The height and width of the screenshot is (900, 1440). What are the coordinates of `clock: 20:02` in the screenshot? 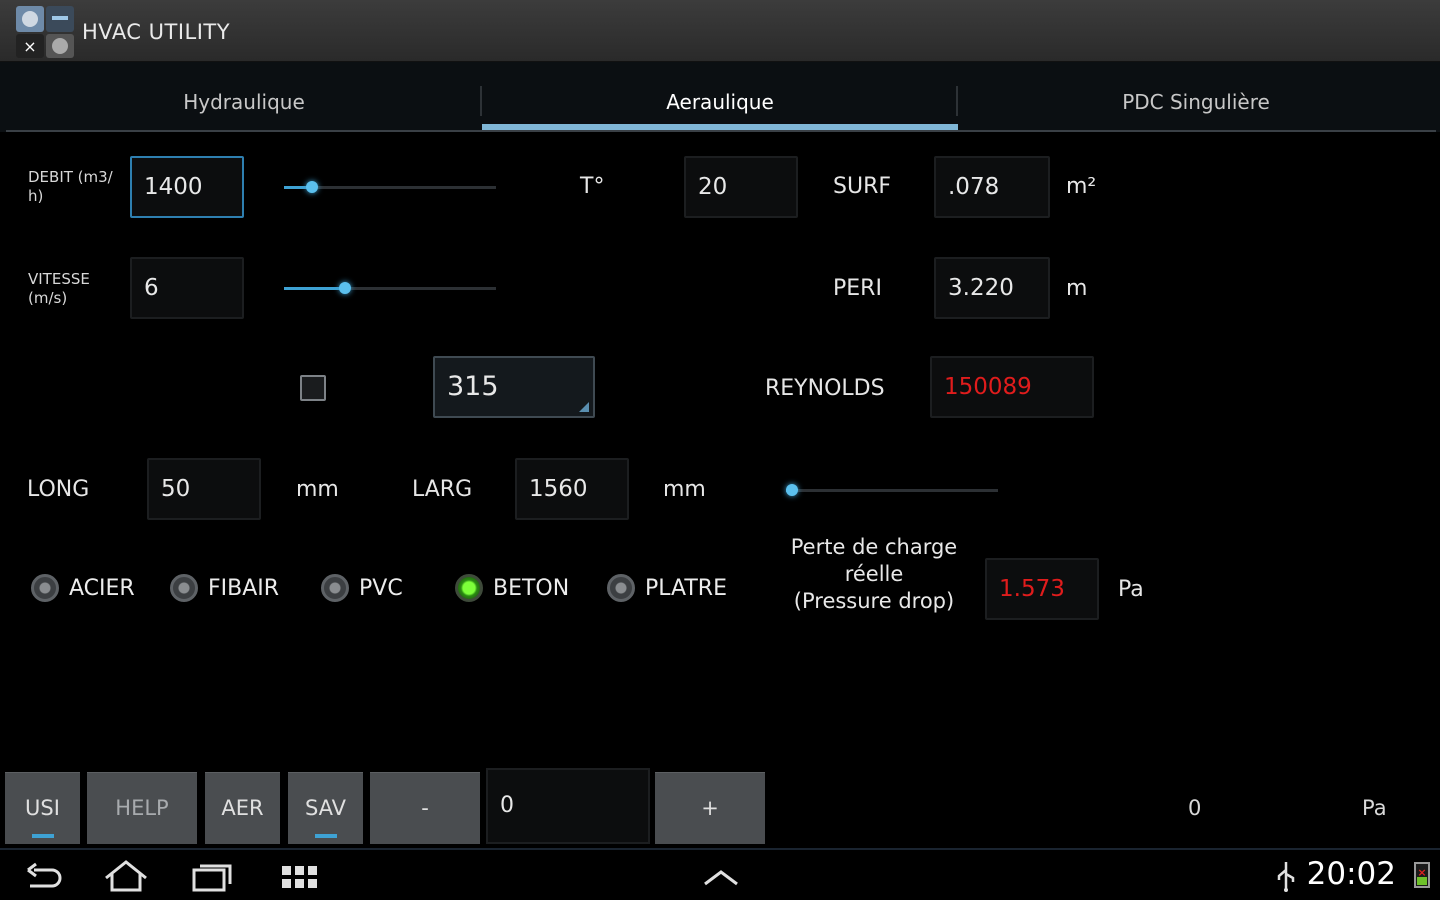 It's located at (1351, 874).